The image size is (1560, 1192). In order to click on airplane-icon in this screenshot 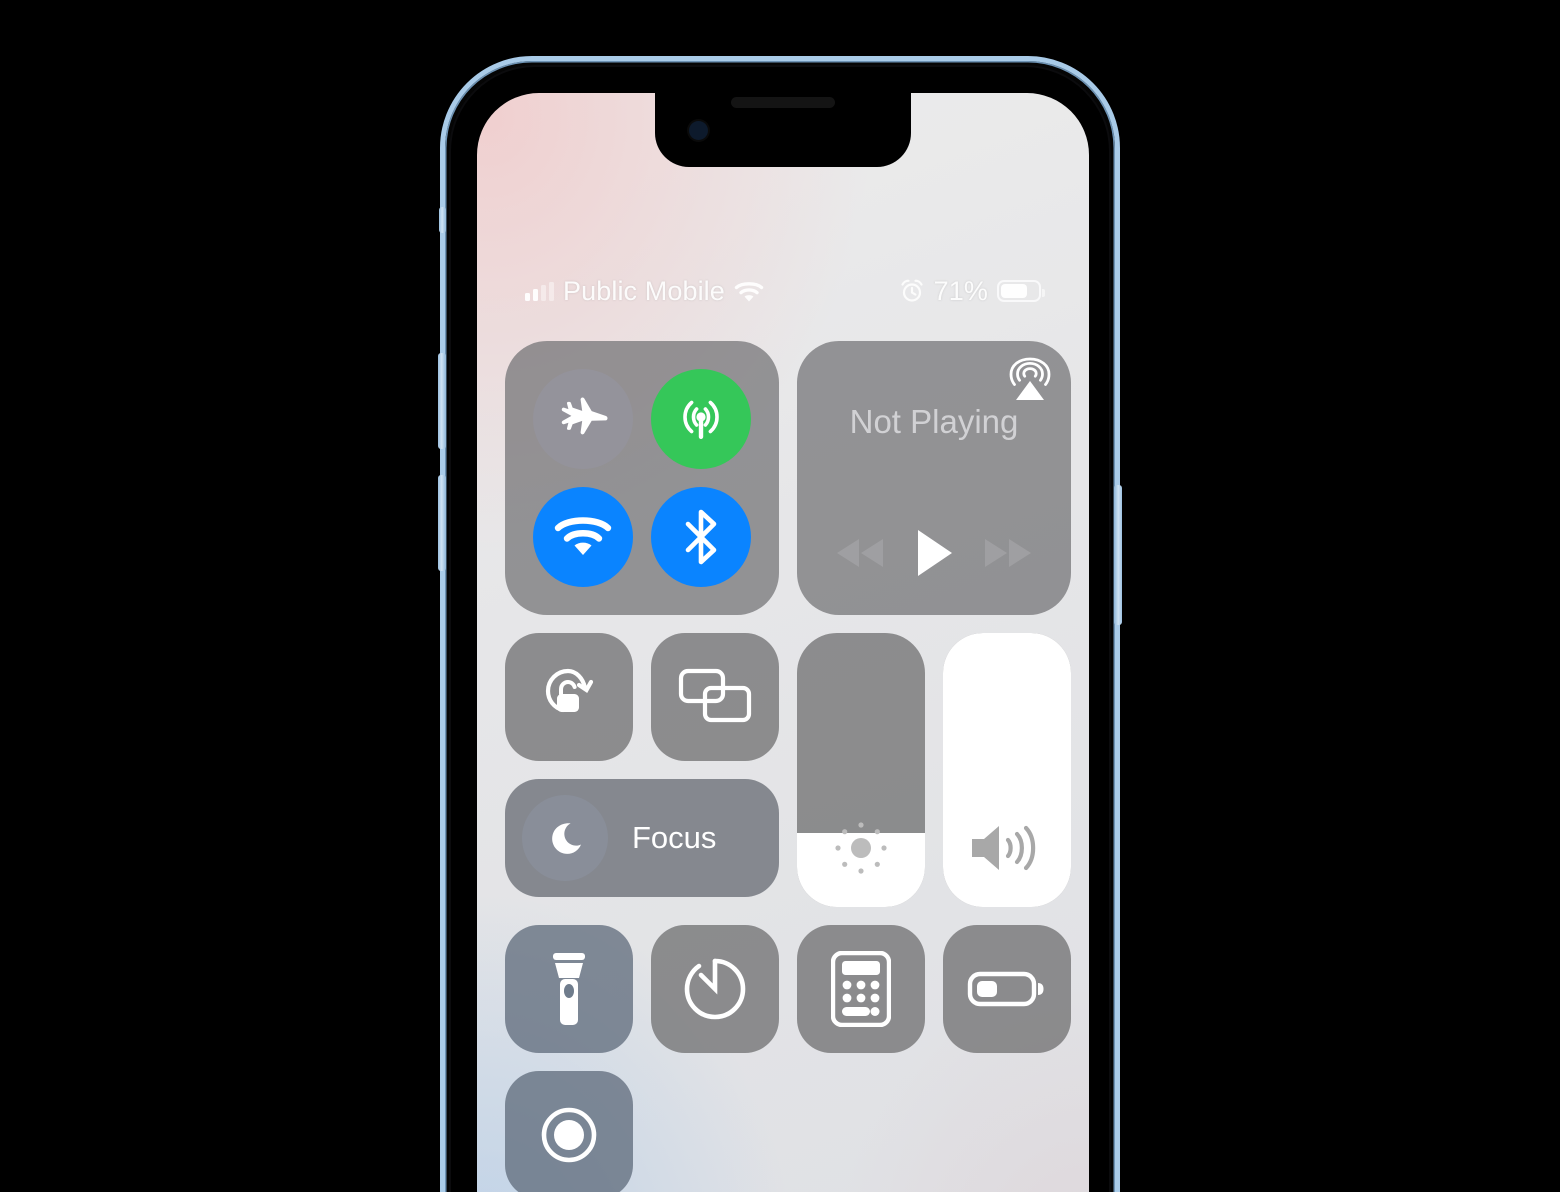, I will do `click(583, 419)`.